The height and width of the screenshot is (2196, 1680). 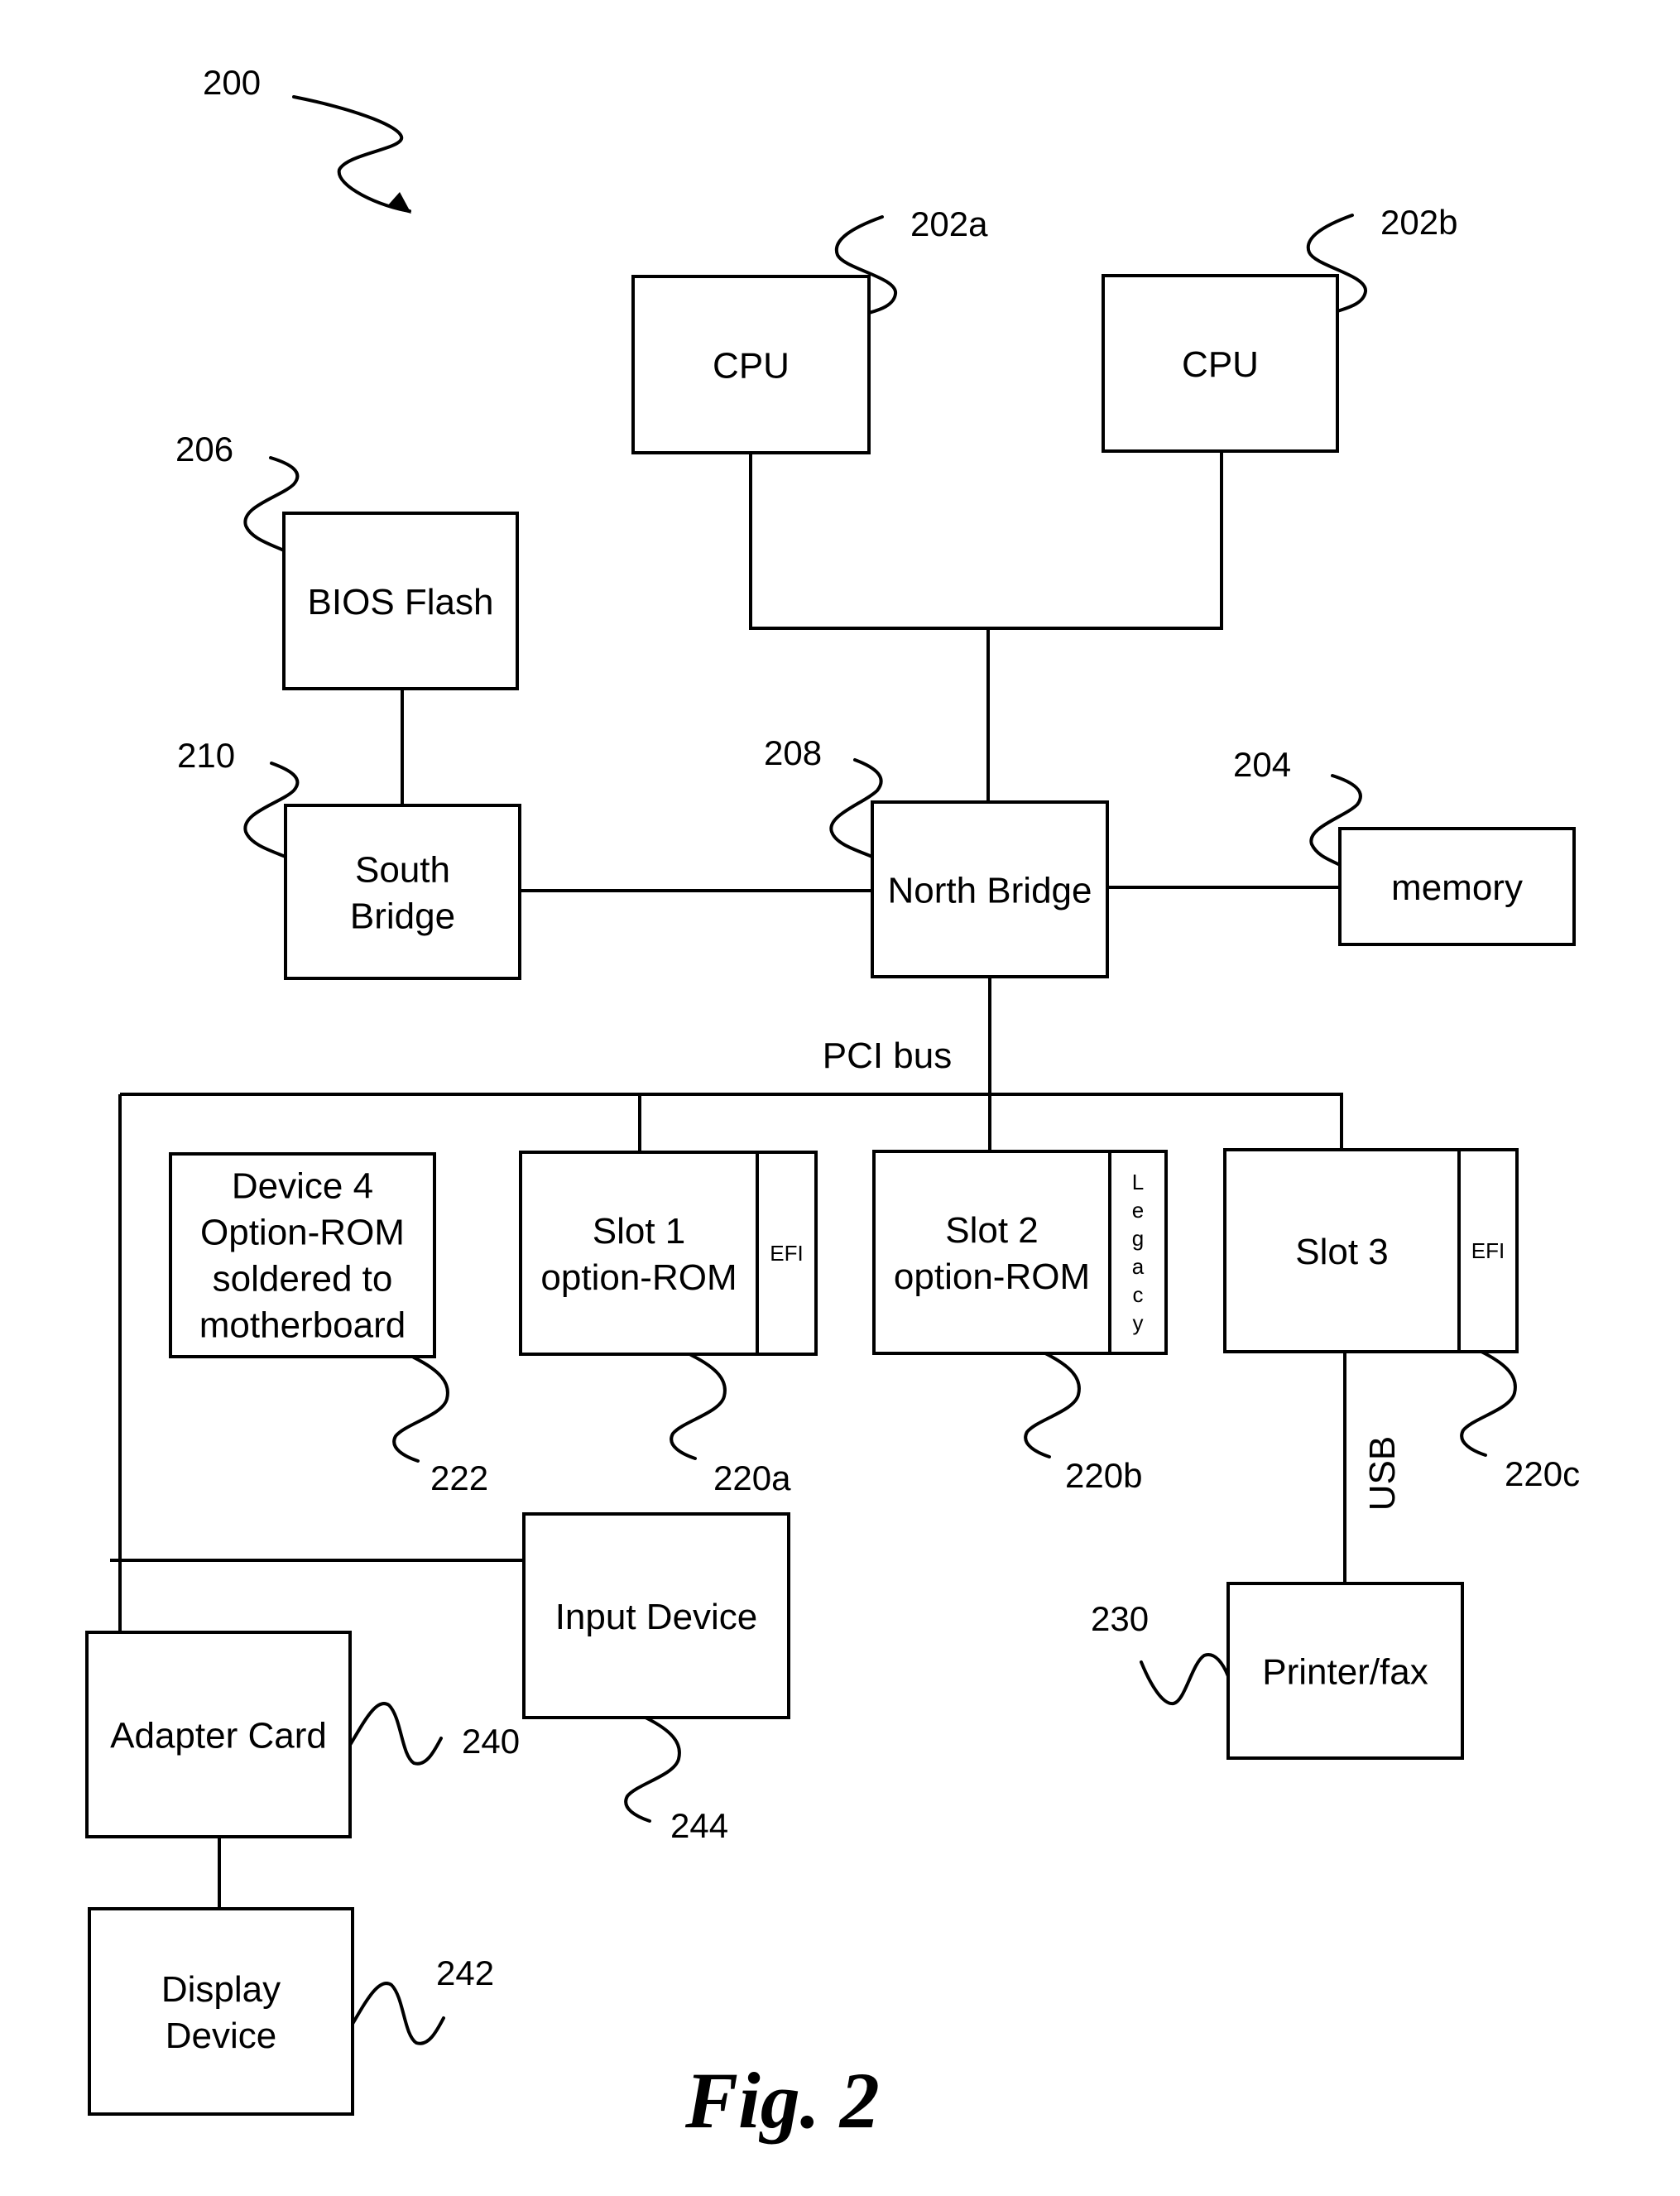 I want to click on box-slot2: Slot 2 option-ROM Legacy, so click(x=1020, y=1252).